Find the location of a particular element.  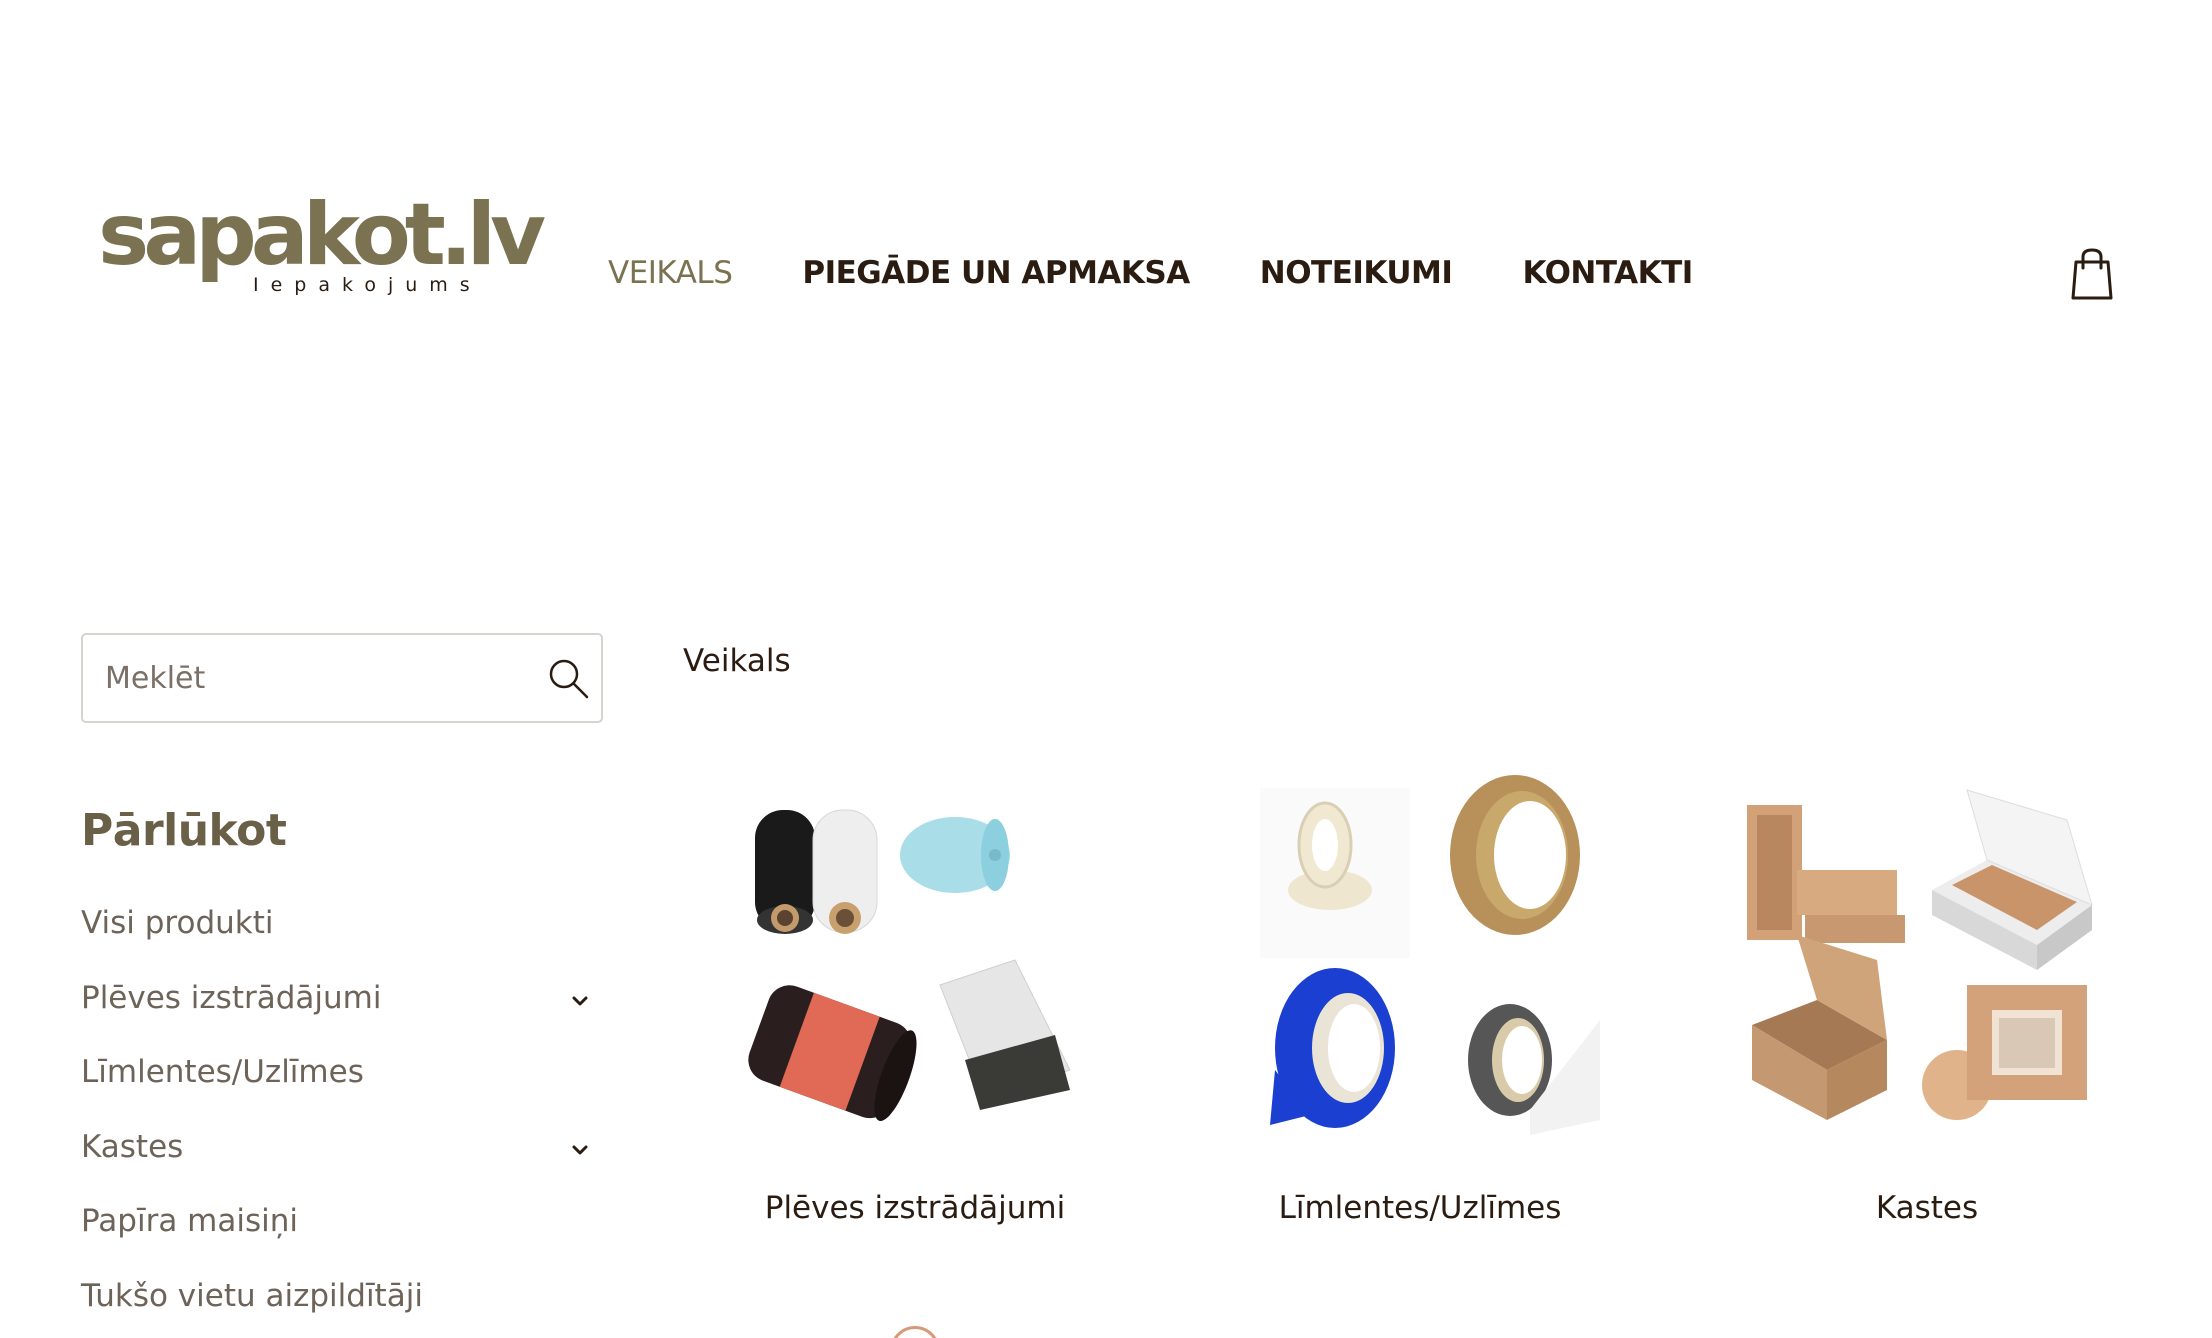

category-kastes: Kastes is located at coordinates (342, 1166).